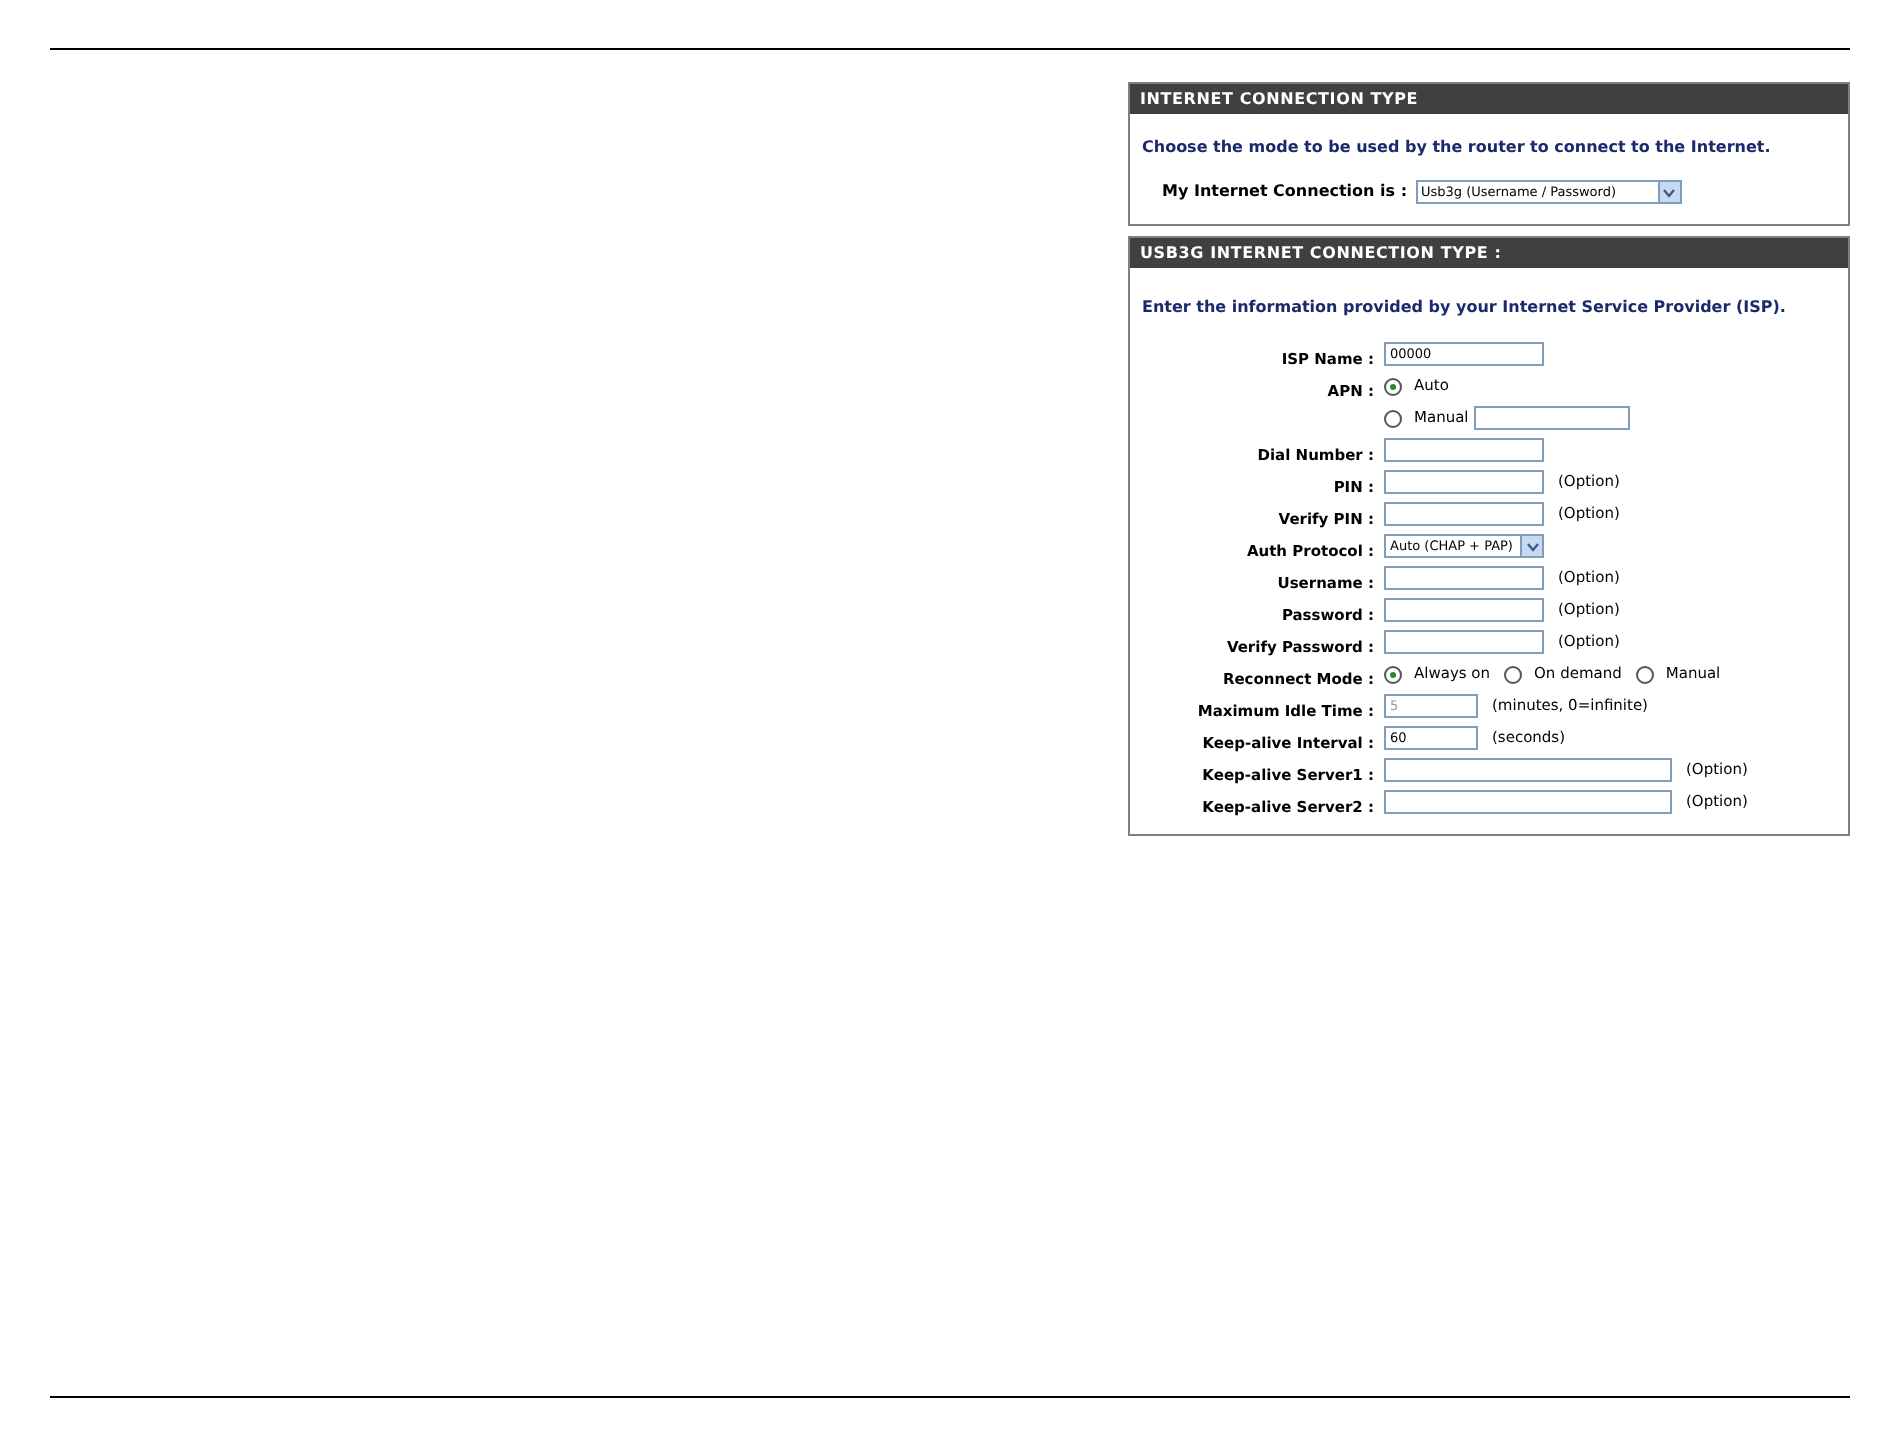  What do you see at coordinates (1489, 99) in the screenshot?
I see `section-title: INTERNET CONNECTION TYPE` at bounding box center [1489, 99].